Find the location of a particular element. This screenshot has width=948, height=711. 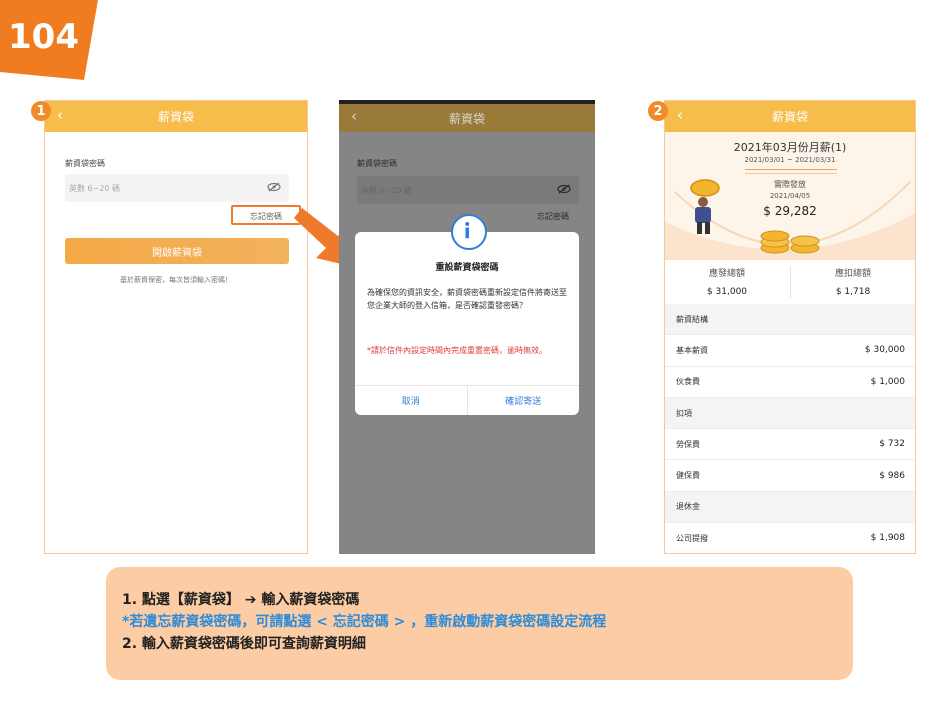

section-header-label: 退休金 is located at coordinates (688, 507).